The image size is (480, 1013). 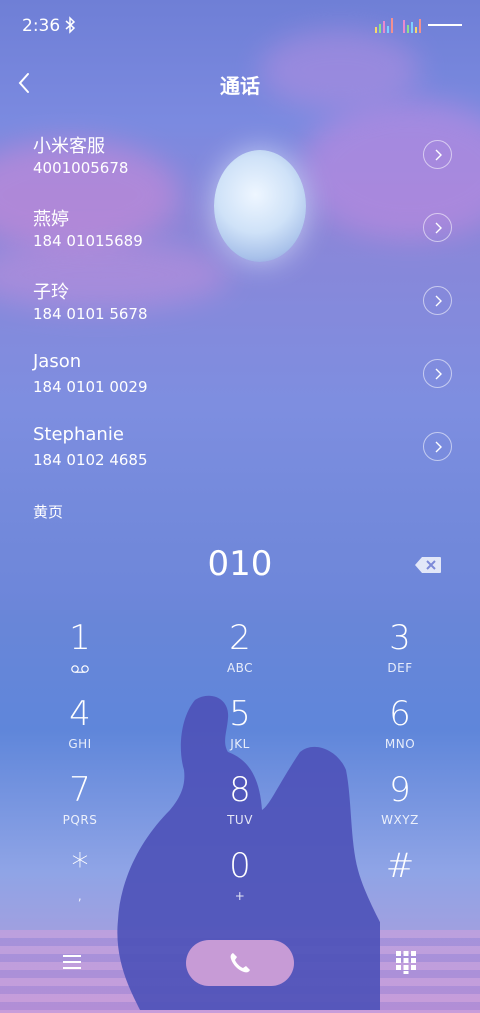 I want to click on contact-name: 子玲, so click(x=51, y=292).